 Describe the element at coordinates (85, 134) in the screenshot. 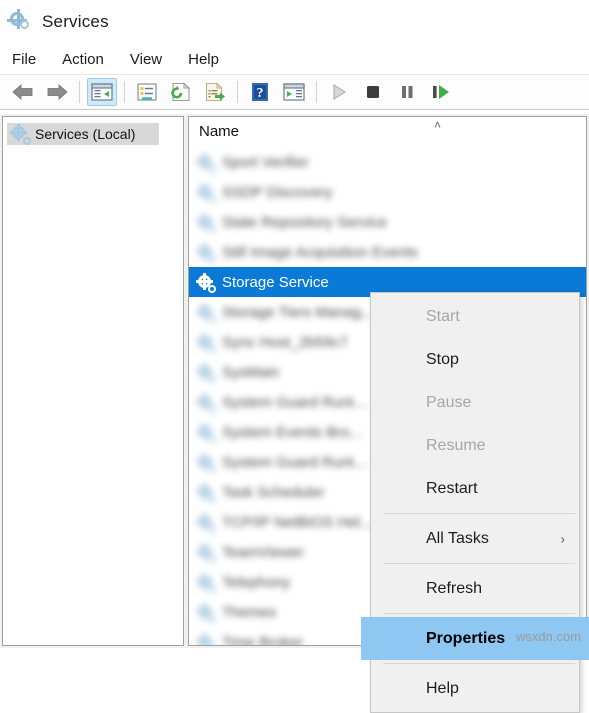

I see `tree-node-label: Services (Local)` at that location.